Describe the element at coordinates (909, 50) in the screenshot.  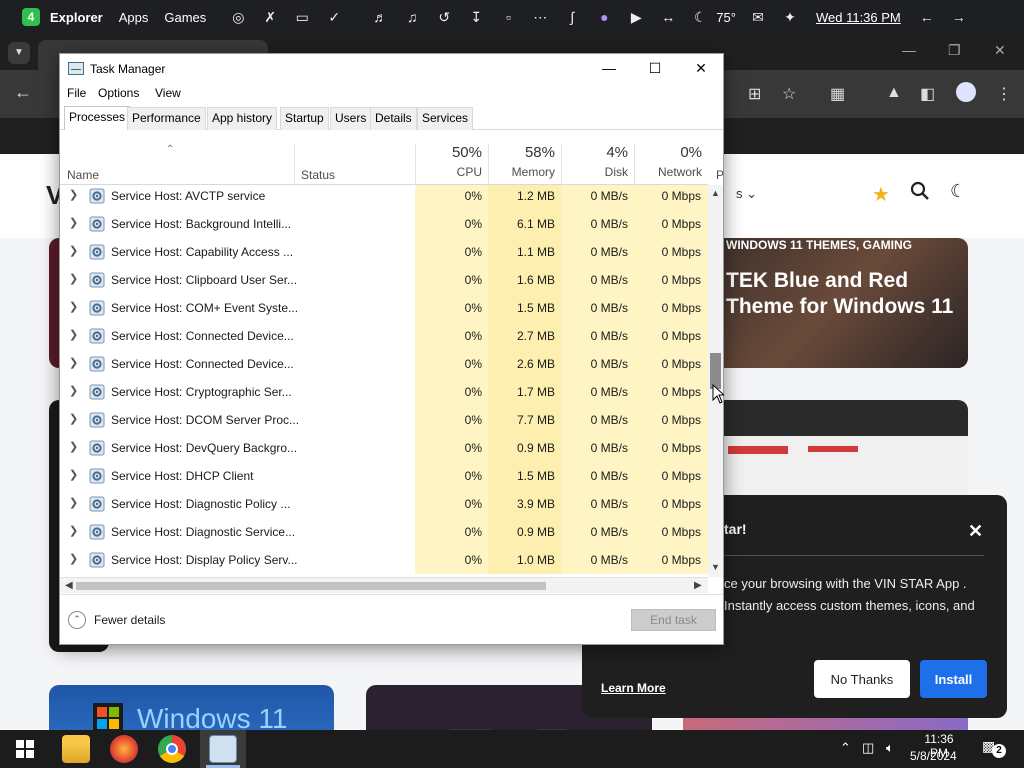
I see `browser-minimize-icon: —` at that location.